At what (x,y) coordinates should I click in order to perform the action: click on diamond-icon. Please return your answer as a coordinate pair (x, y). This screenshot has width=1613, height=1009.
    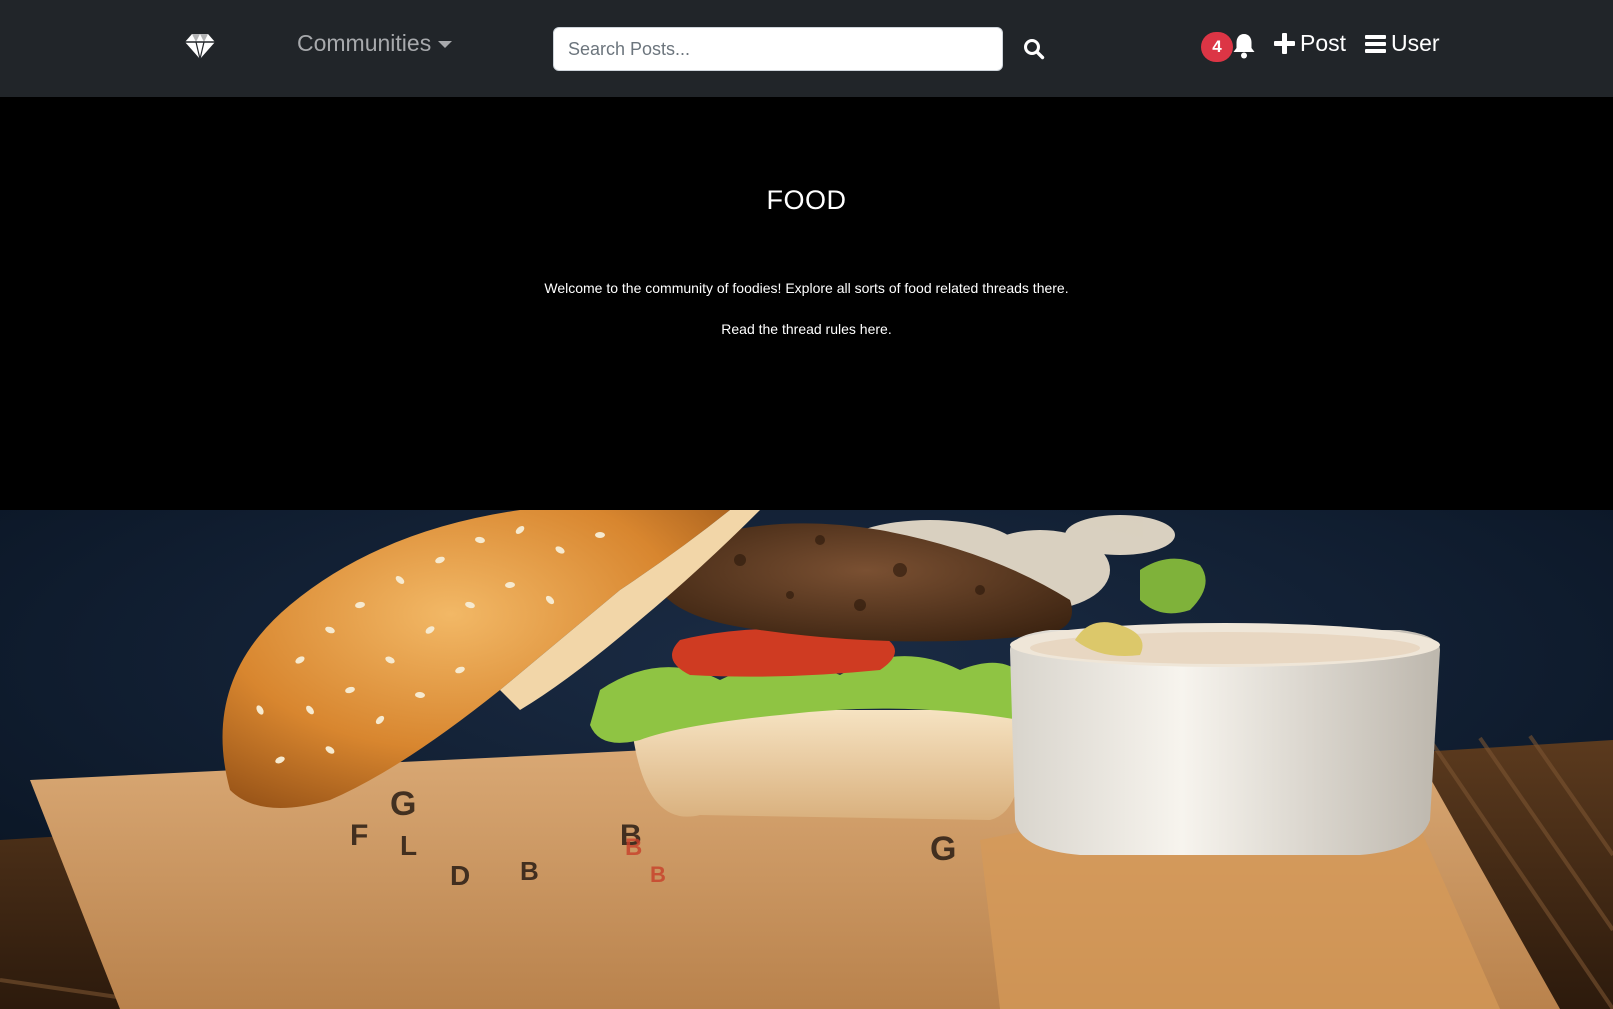
    Looking at the image, I should click on (200, 46).